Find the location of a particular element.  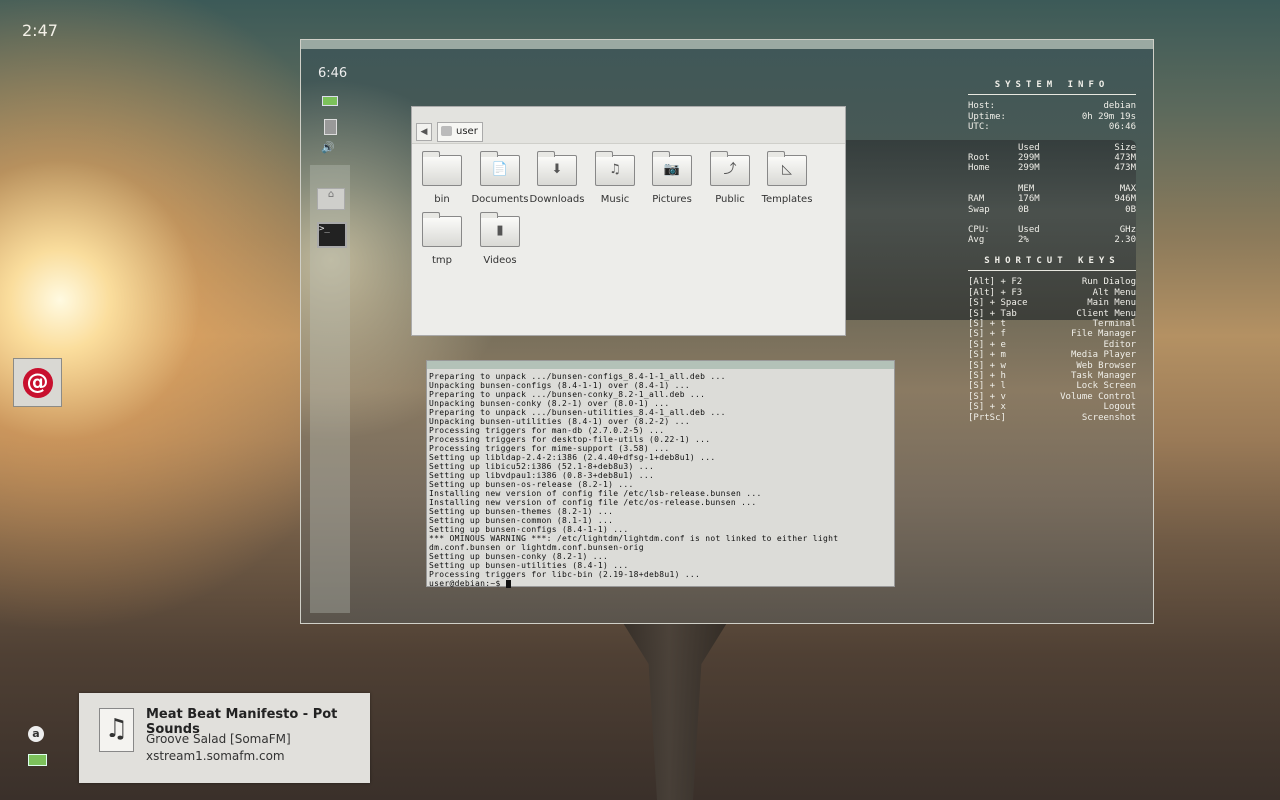

debian-swirl-icon: @ is located at coordinates (37, 382).